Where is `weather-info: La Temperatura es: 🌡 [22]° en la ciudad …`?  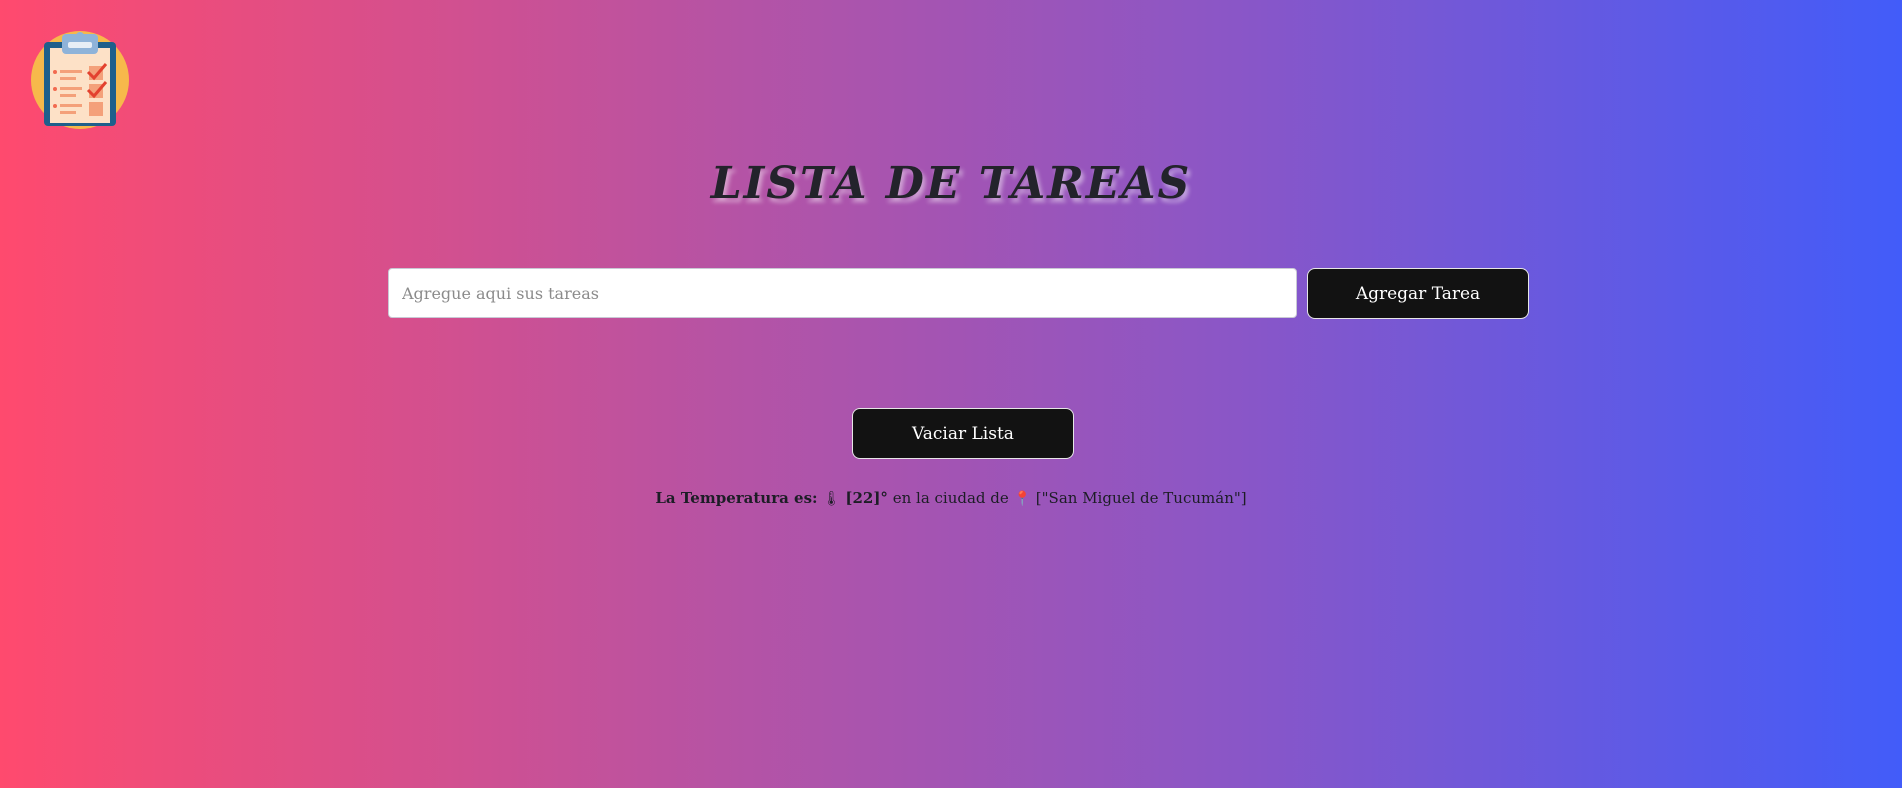
weather-info: La Temperatura es: 🌡 [22]° en la ciudad … is located at coordinates (951, 498).